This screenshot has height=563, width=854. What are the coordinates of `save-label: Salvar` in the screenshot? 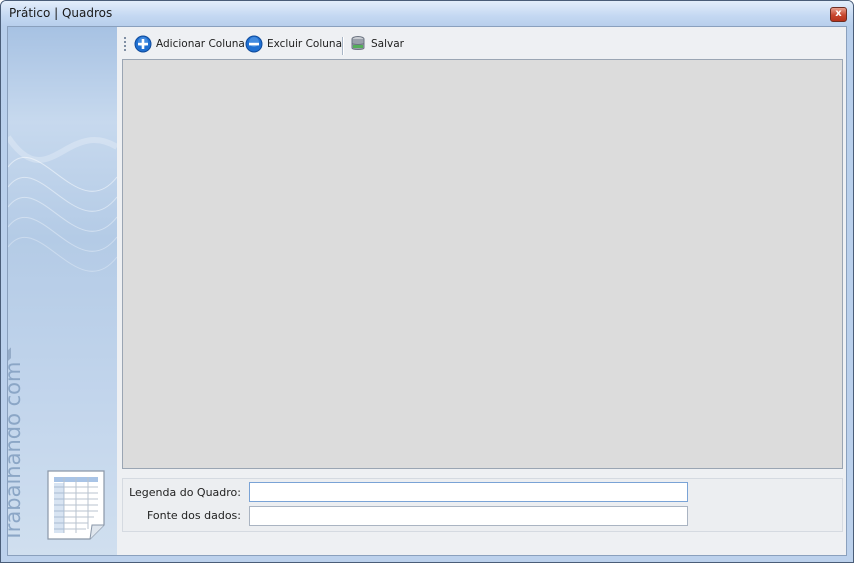 It's located at (387, 44).